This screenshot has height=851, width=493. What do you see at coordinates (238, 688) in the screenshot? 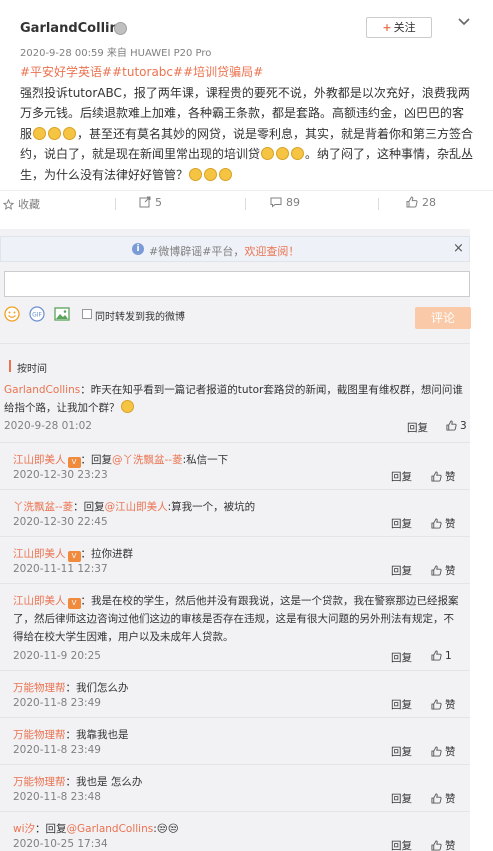
I see `reply-body: 万能物理帮：我们怎么办` at bounding box center [238, 688].